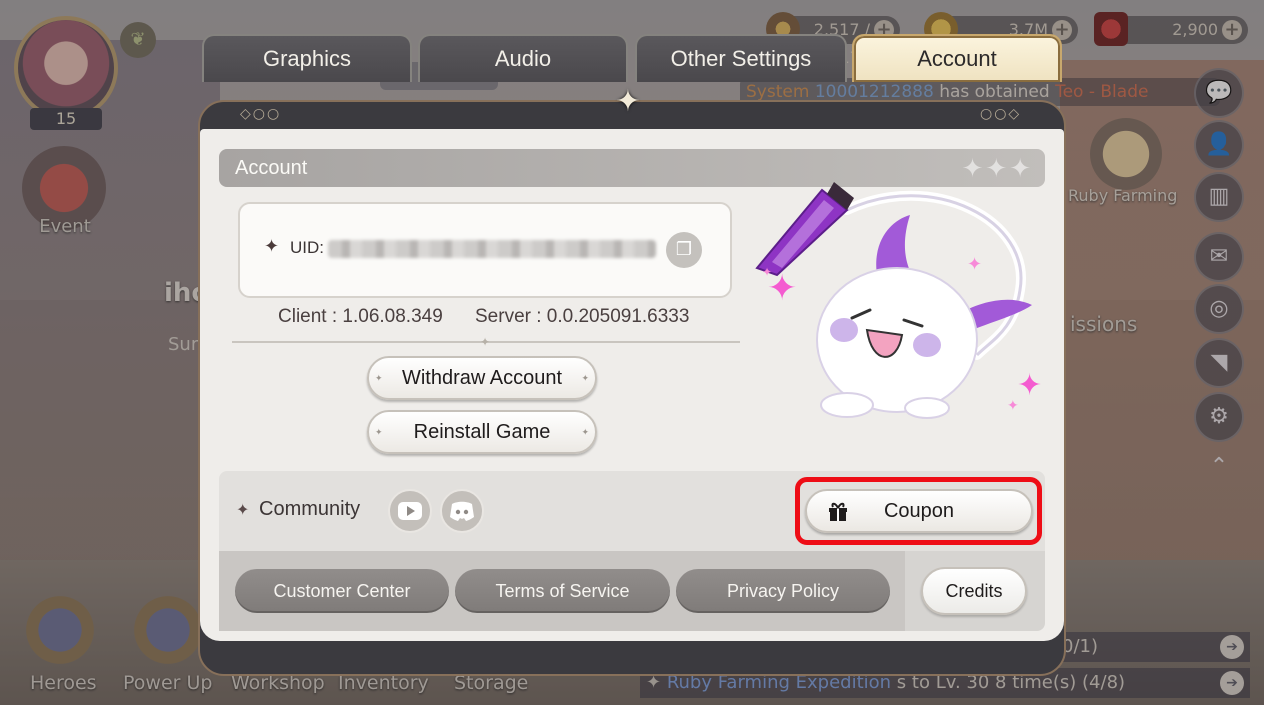 The image size is (1264, 705). Describe the element at coordinates (462, 511) in the screenshot. I see `discord-icon` at that location.